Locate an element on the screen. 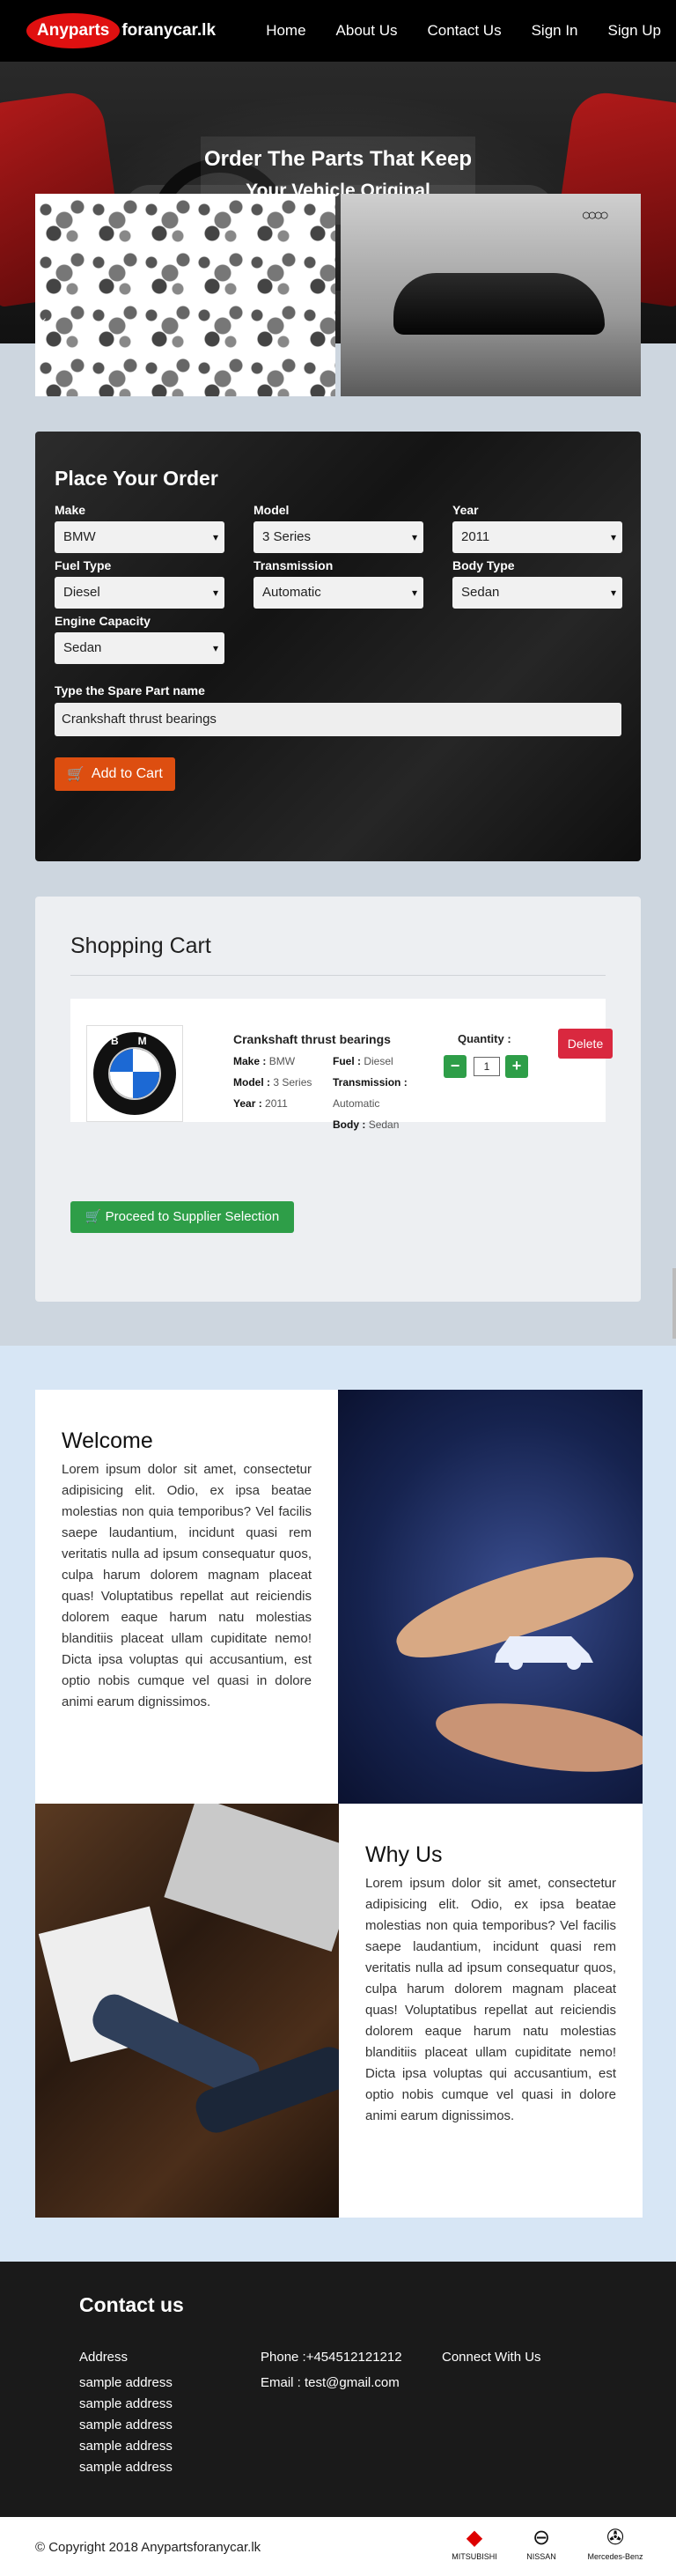 Image resolution: width=676 pixels, height=2576 pixels. quantity-increase-button: + is located at coordinates (516, 1066).